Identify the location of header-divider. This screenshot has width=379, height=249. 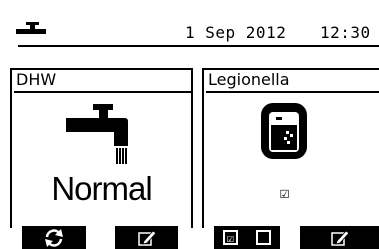
(198, 46).